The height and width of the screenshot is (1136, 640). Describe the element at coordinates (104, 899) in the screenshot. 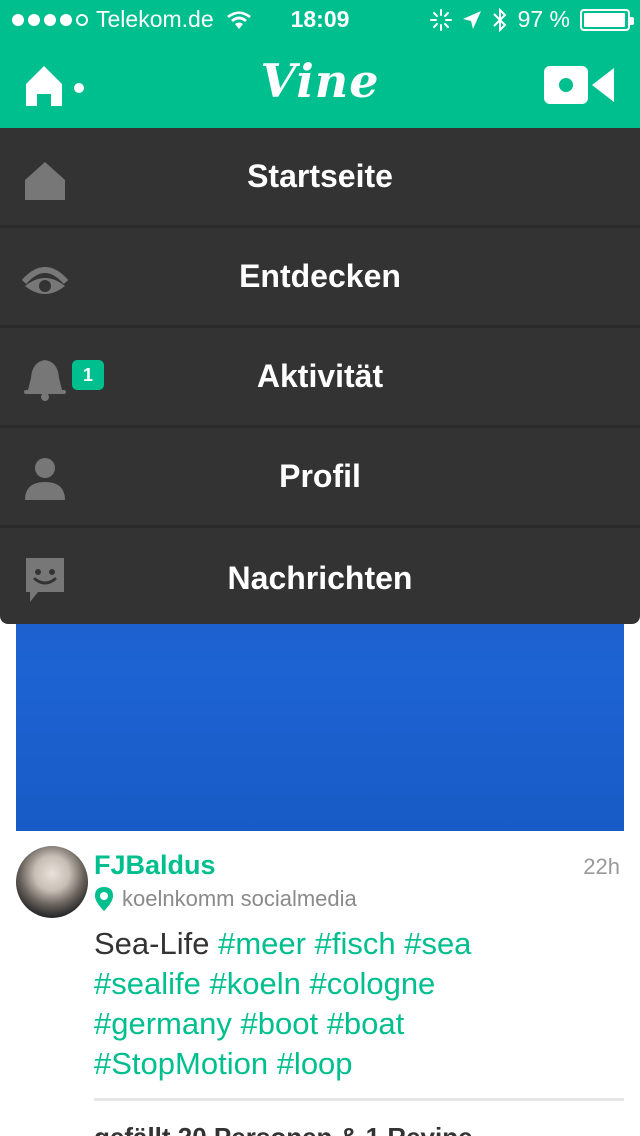

I see `location-pin-icon` at that location.